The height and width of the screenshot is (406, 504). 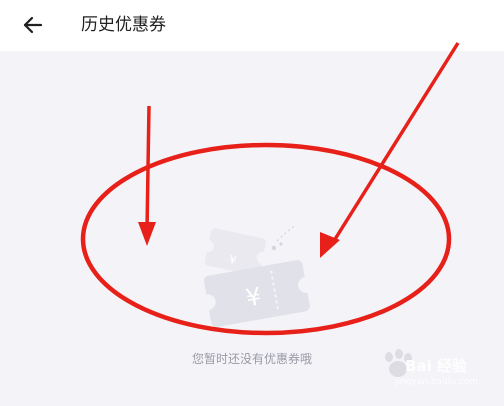 I want to click on page-title: 历史优惠券, so click(x=123, y=25).